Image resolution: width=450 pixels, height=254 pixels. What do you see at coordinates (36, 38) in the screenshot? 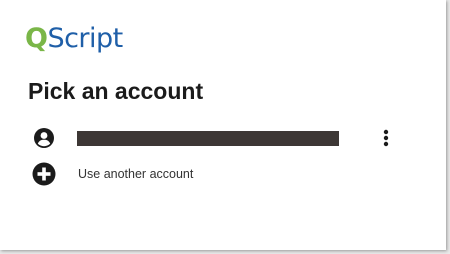
I see `logo-q: Q` at bounding box center [36, 38].